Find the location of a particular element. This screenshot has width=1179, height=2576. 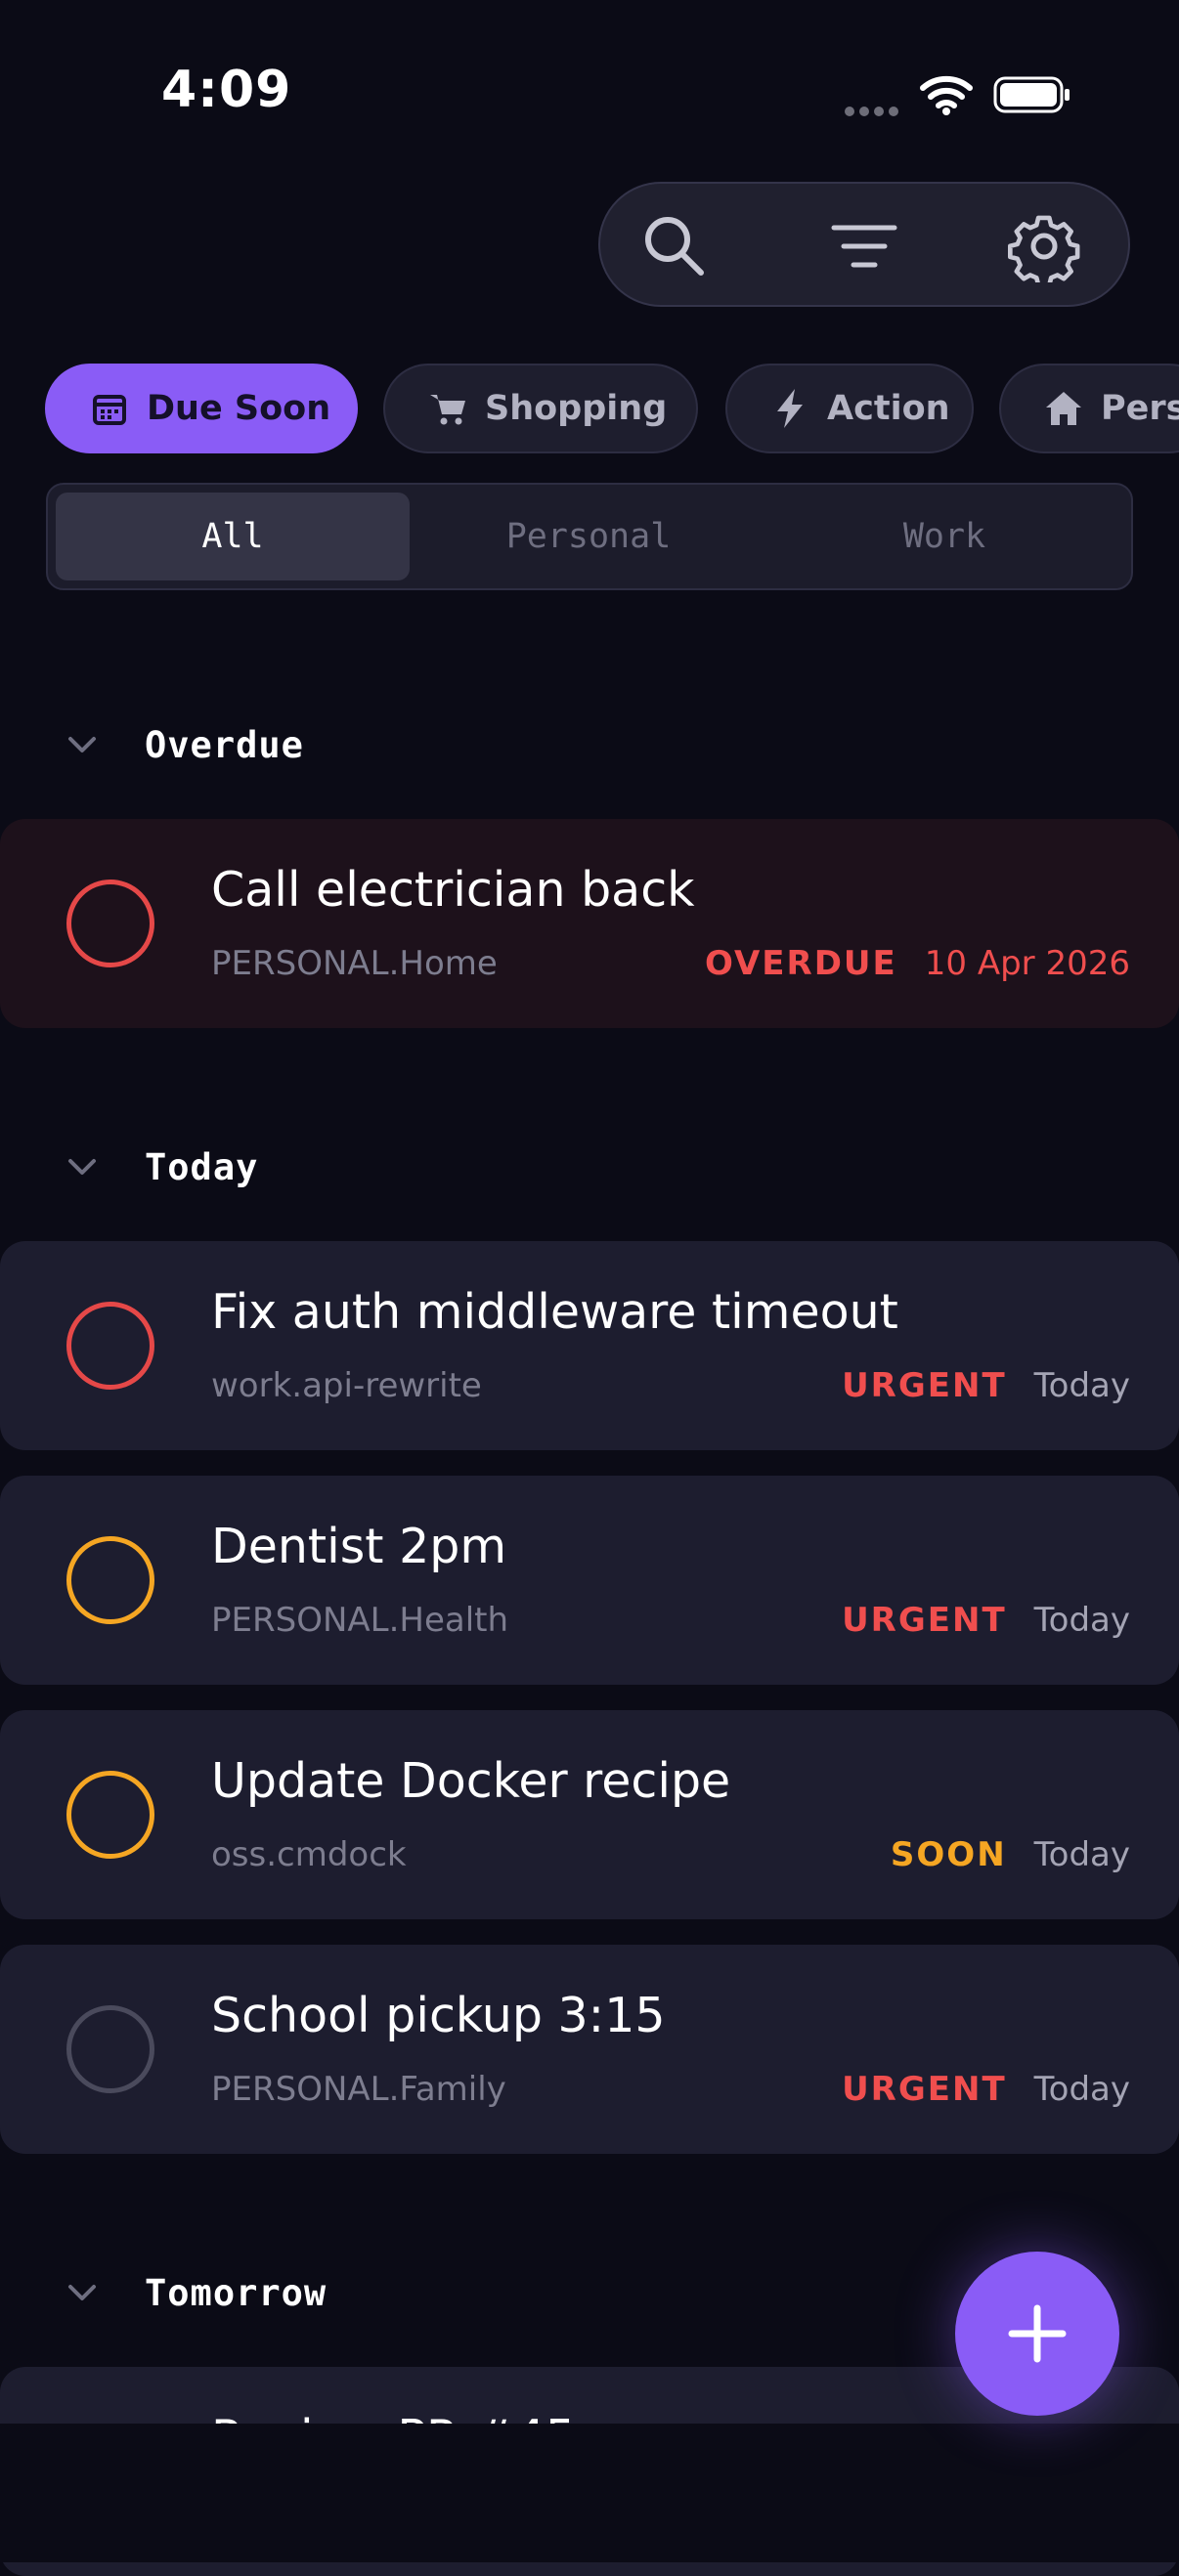

task-row: Dentist 2pm PERSONAL.Health URGENT Today is located at coordinates (589, 1581).